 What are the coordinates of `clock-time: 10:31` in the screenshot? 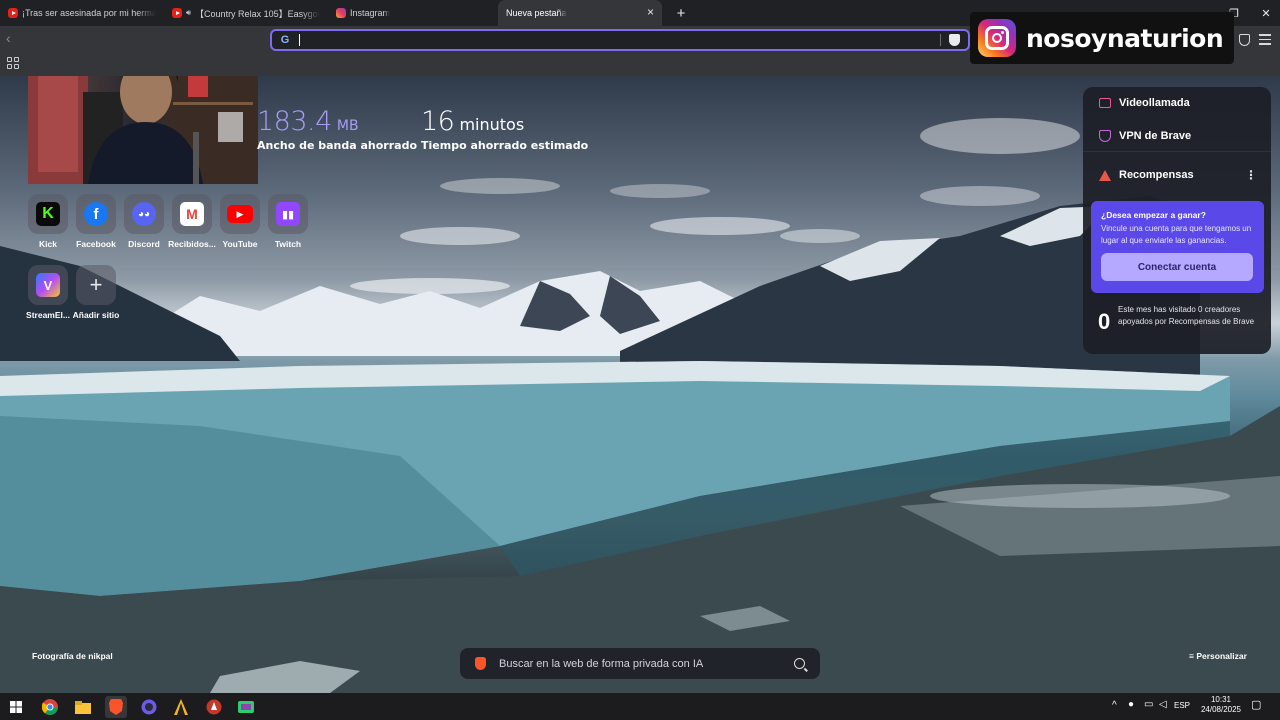 It's located at (1221, 699).